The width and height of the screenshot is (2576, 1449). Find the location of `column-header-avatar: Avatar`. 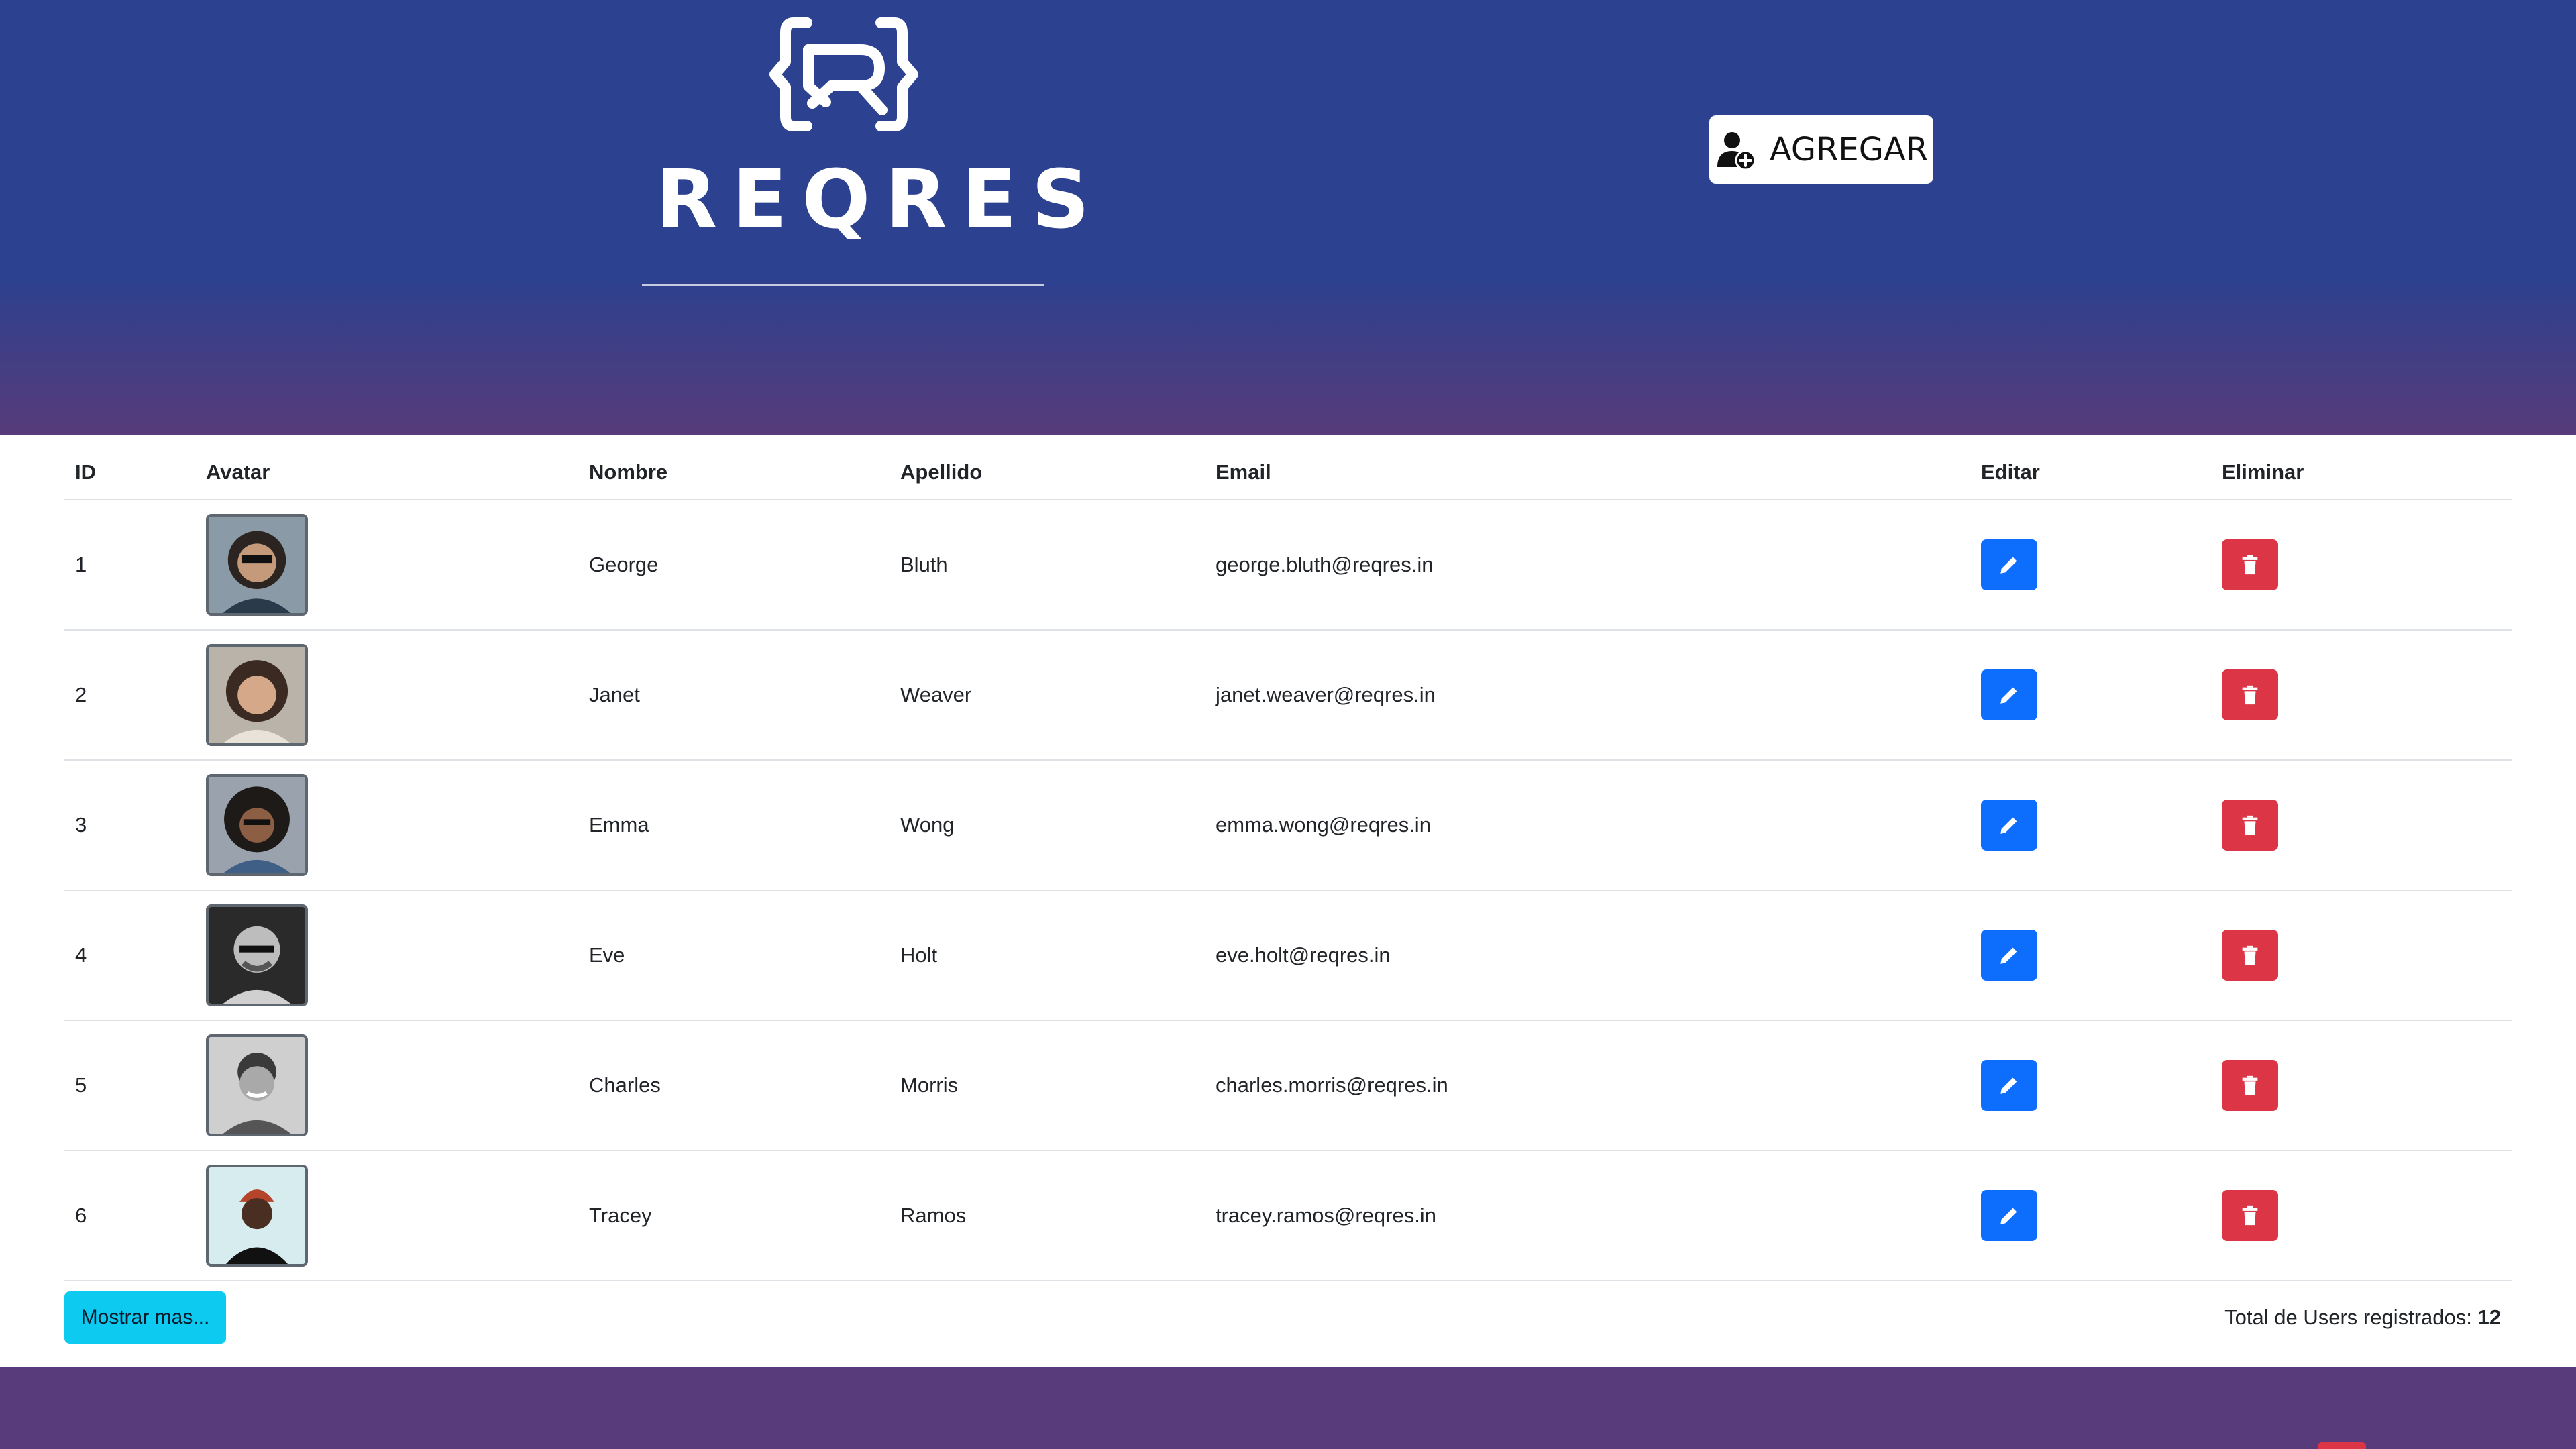

column-header-avatar: Avatar is located at coordinates (386, 472).